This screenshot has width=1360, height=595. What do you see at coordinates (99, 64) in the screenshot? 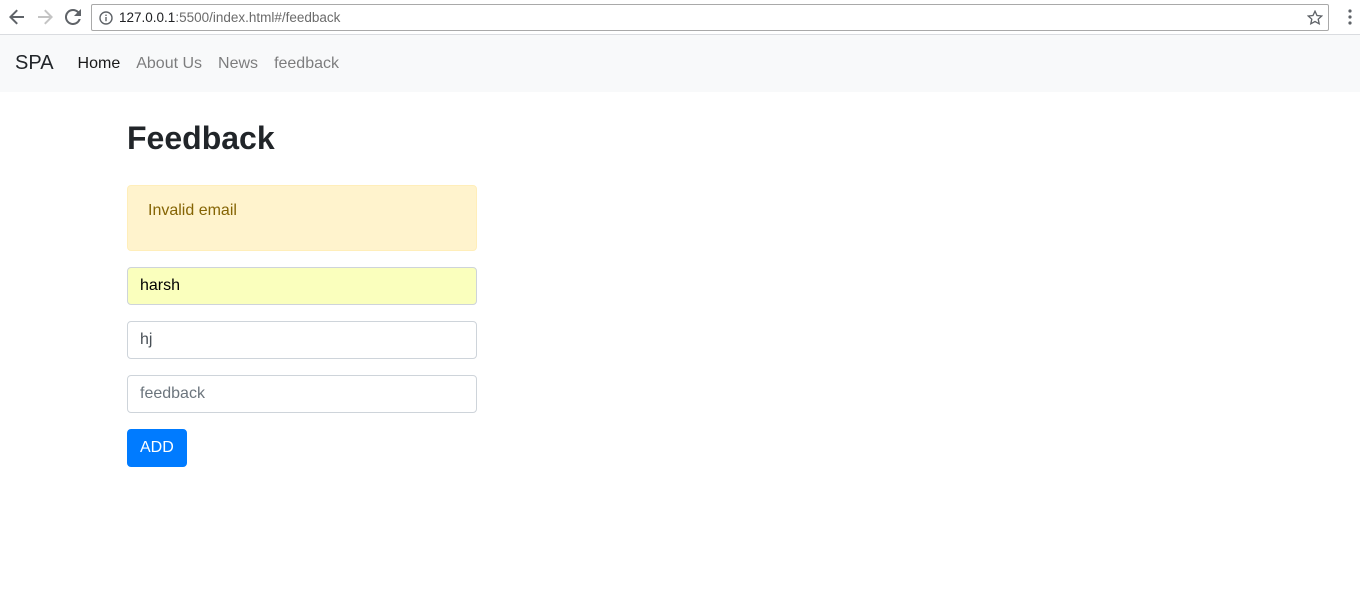
I see `nav-link-home: Home` at bounding box center [99, 64].